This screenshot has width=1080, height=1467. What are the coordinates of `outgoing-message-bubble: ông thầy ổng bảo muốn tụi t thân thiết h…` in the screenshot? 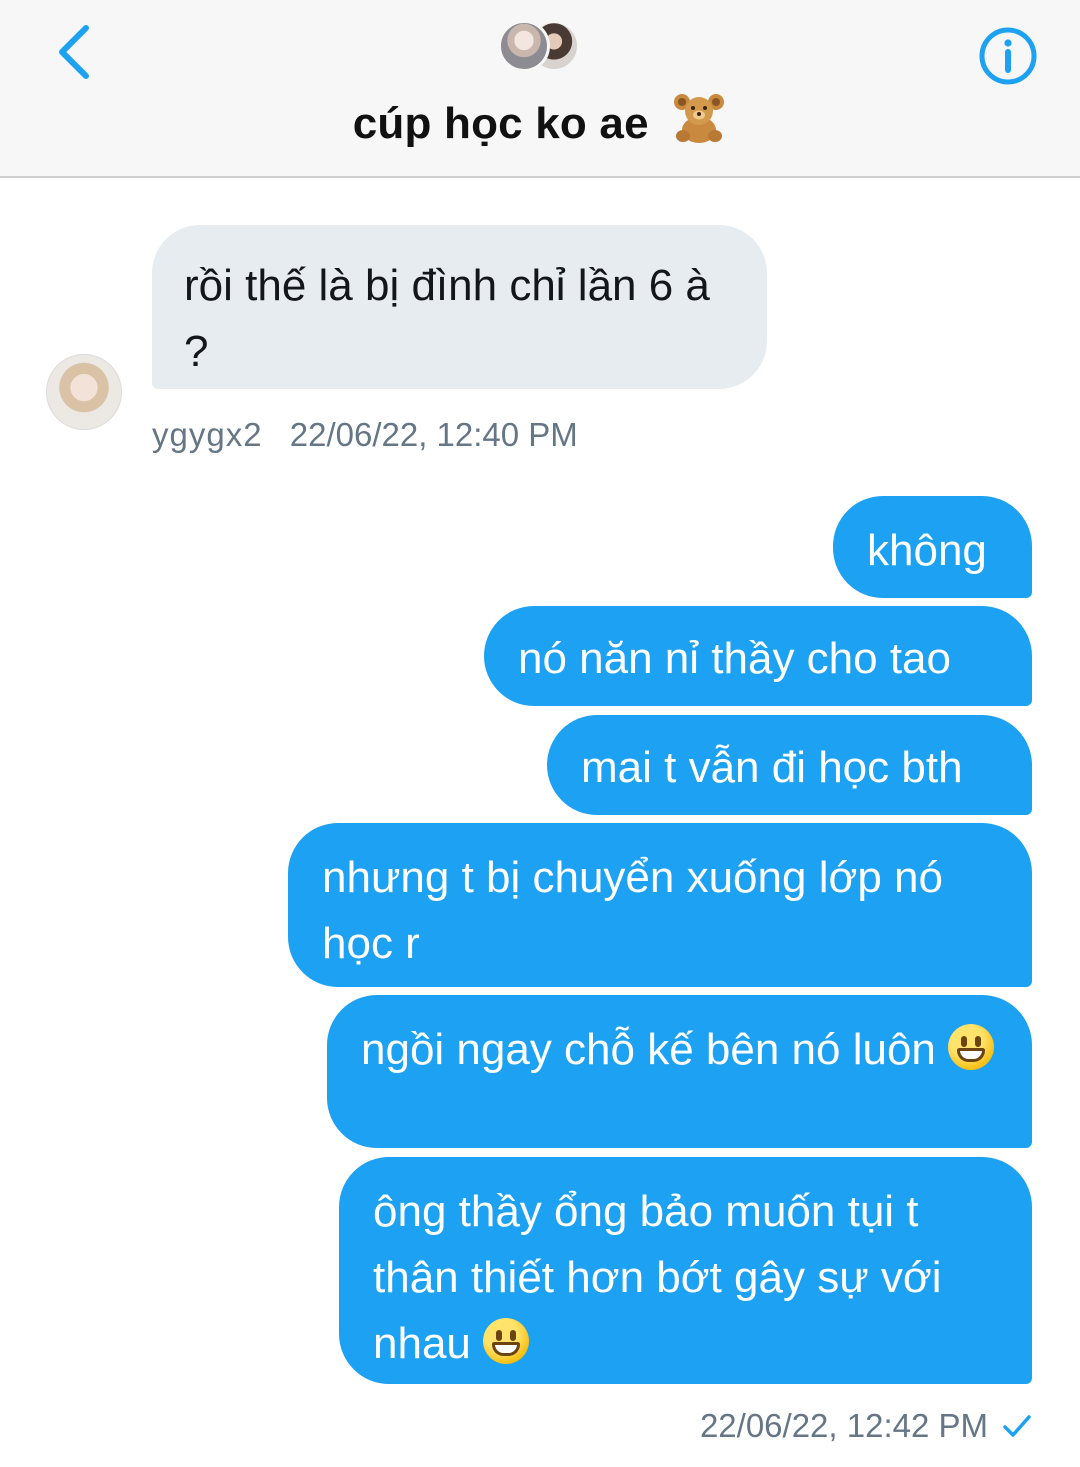 It's located at (685, 1270).